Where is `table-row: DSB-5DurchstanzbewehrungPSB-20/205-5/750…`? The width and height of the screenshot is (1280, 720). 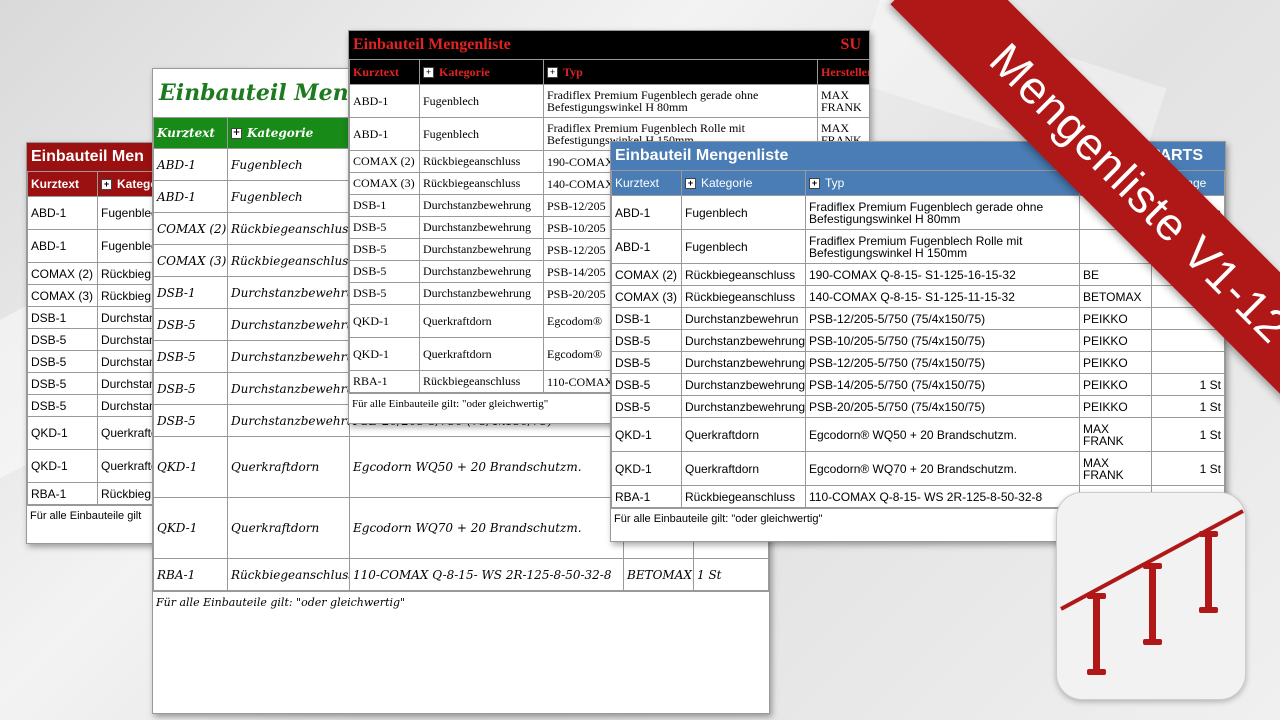
table-row: DSB-5DurchstanzbewehrungPSB-20/205-5/750… is located at coordinates (918, 406).